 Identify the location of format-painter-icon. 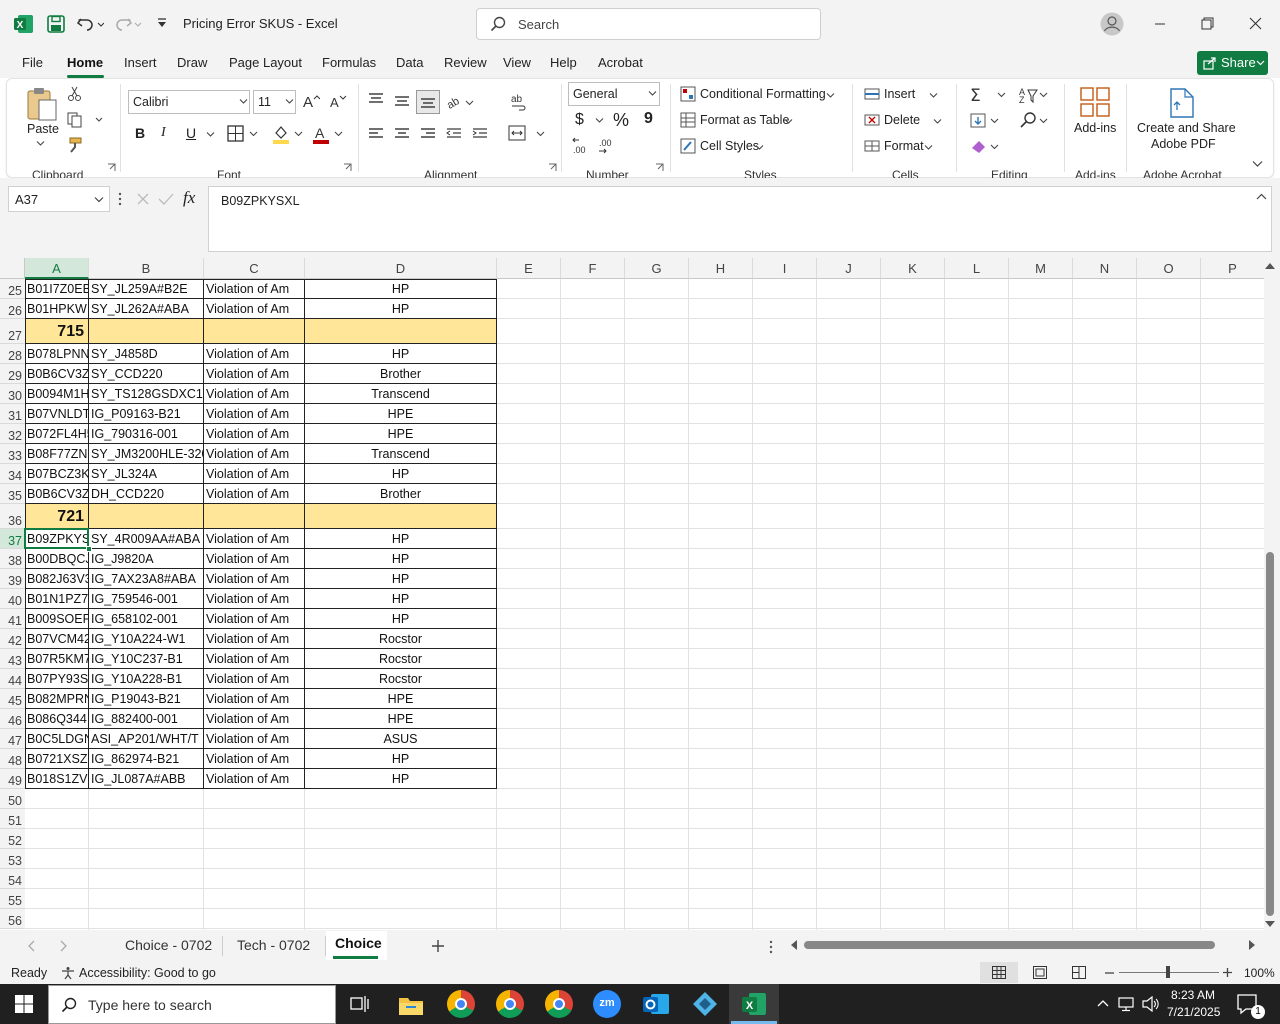
(75, 145).